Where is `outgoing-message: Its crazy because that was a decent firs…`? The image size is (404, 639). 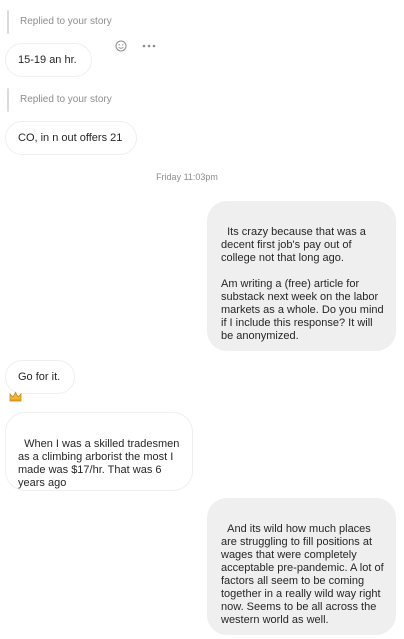
outgoing-message: Its crazy because that was a decent firs… is located at coordinates (301, 276).